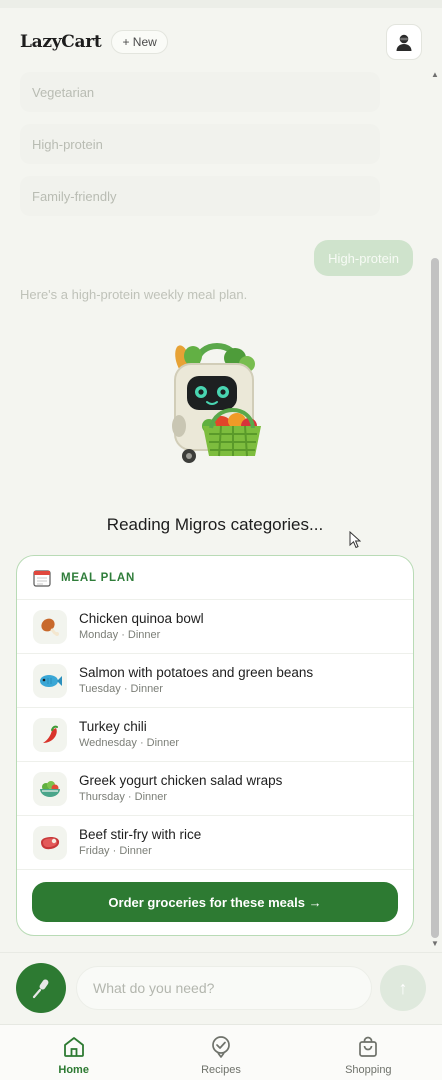  Describe the element at coordinates (123, 797) in the screenshot. I see `meal-day: Thursday · Dinner` at that location.